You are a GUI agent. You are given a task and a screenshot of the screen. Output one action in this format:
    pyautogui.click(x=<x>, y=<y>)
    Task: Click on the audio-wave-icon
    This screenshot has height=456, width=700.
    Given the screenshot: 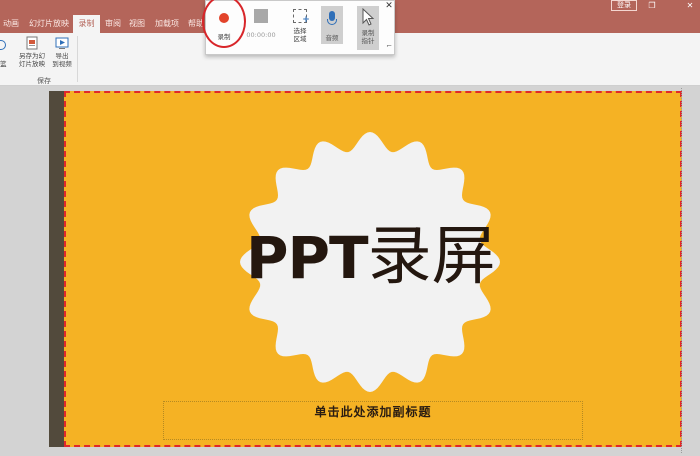 What is the action you would take?
    pyautogui.click(x=3, y=45)
    